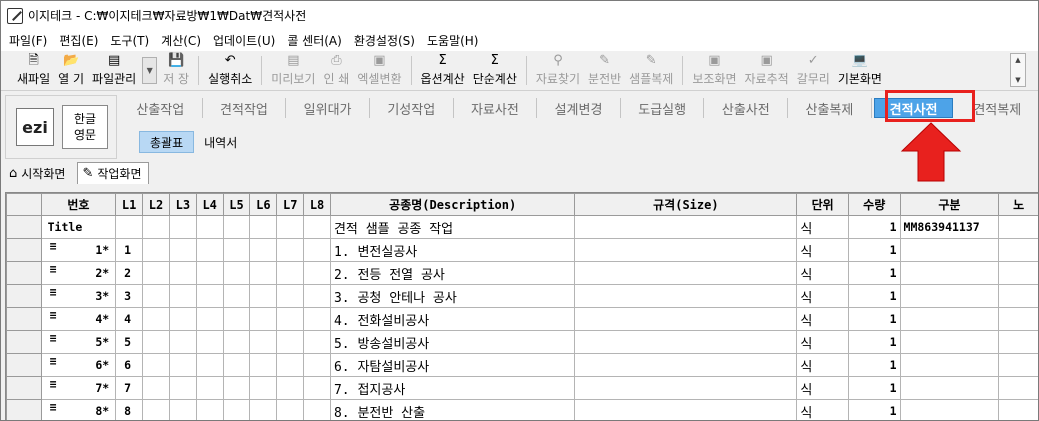  Describe the element at coordinates (182, 204) in the screenshot. I see `column-header: L3` at that location.